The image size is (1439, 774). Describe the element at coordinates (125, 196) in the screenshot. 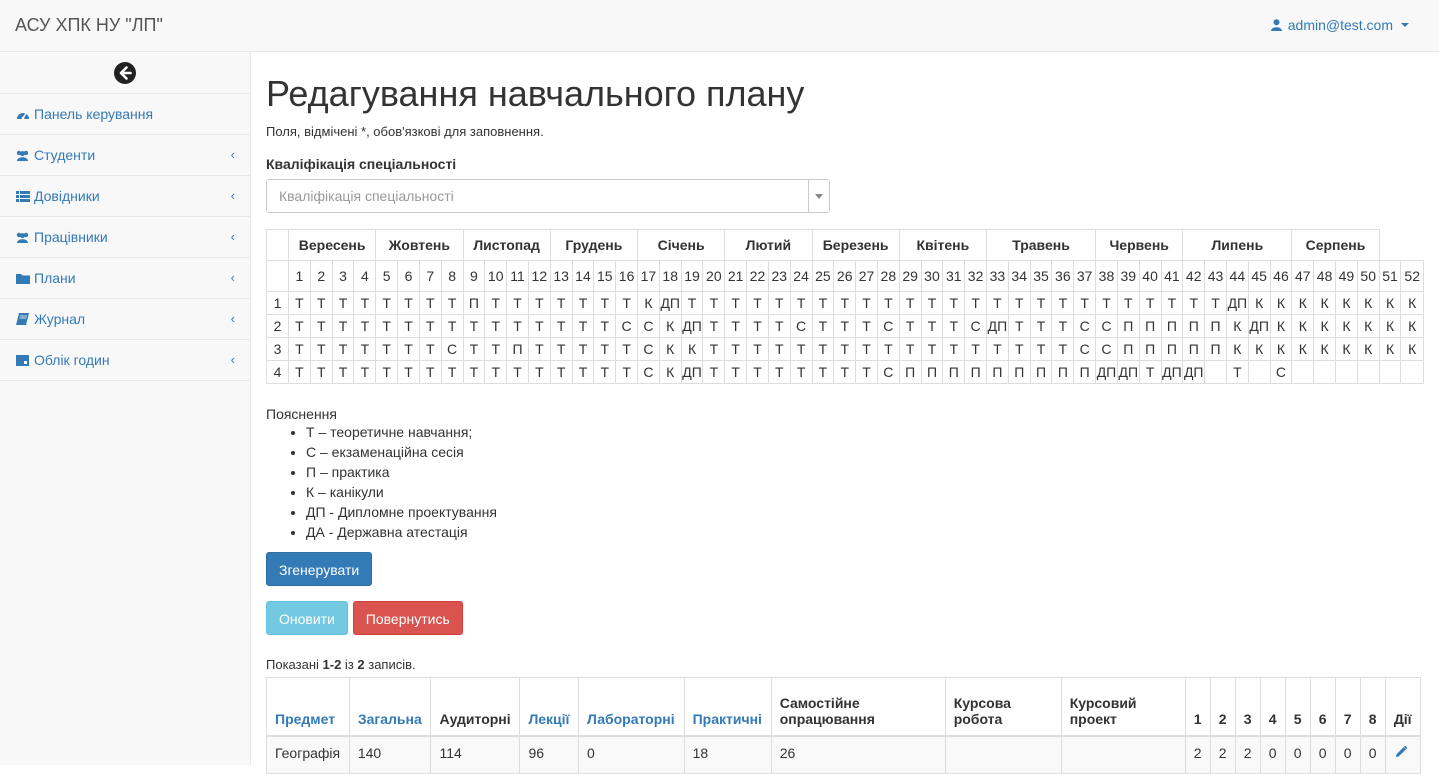

I see `sidebar-item-2: Довідники ‹` at that location.